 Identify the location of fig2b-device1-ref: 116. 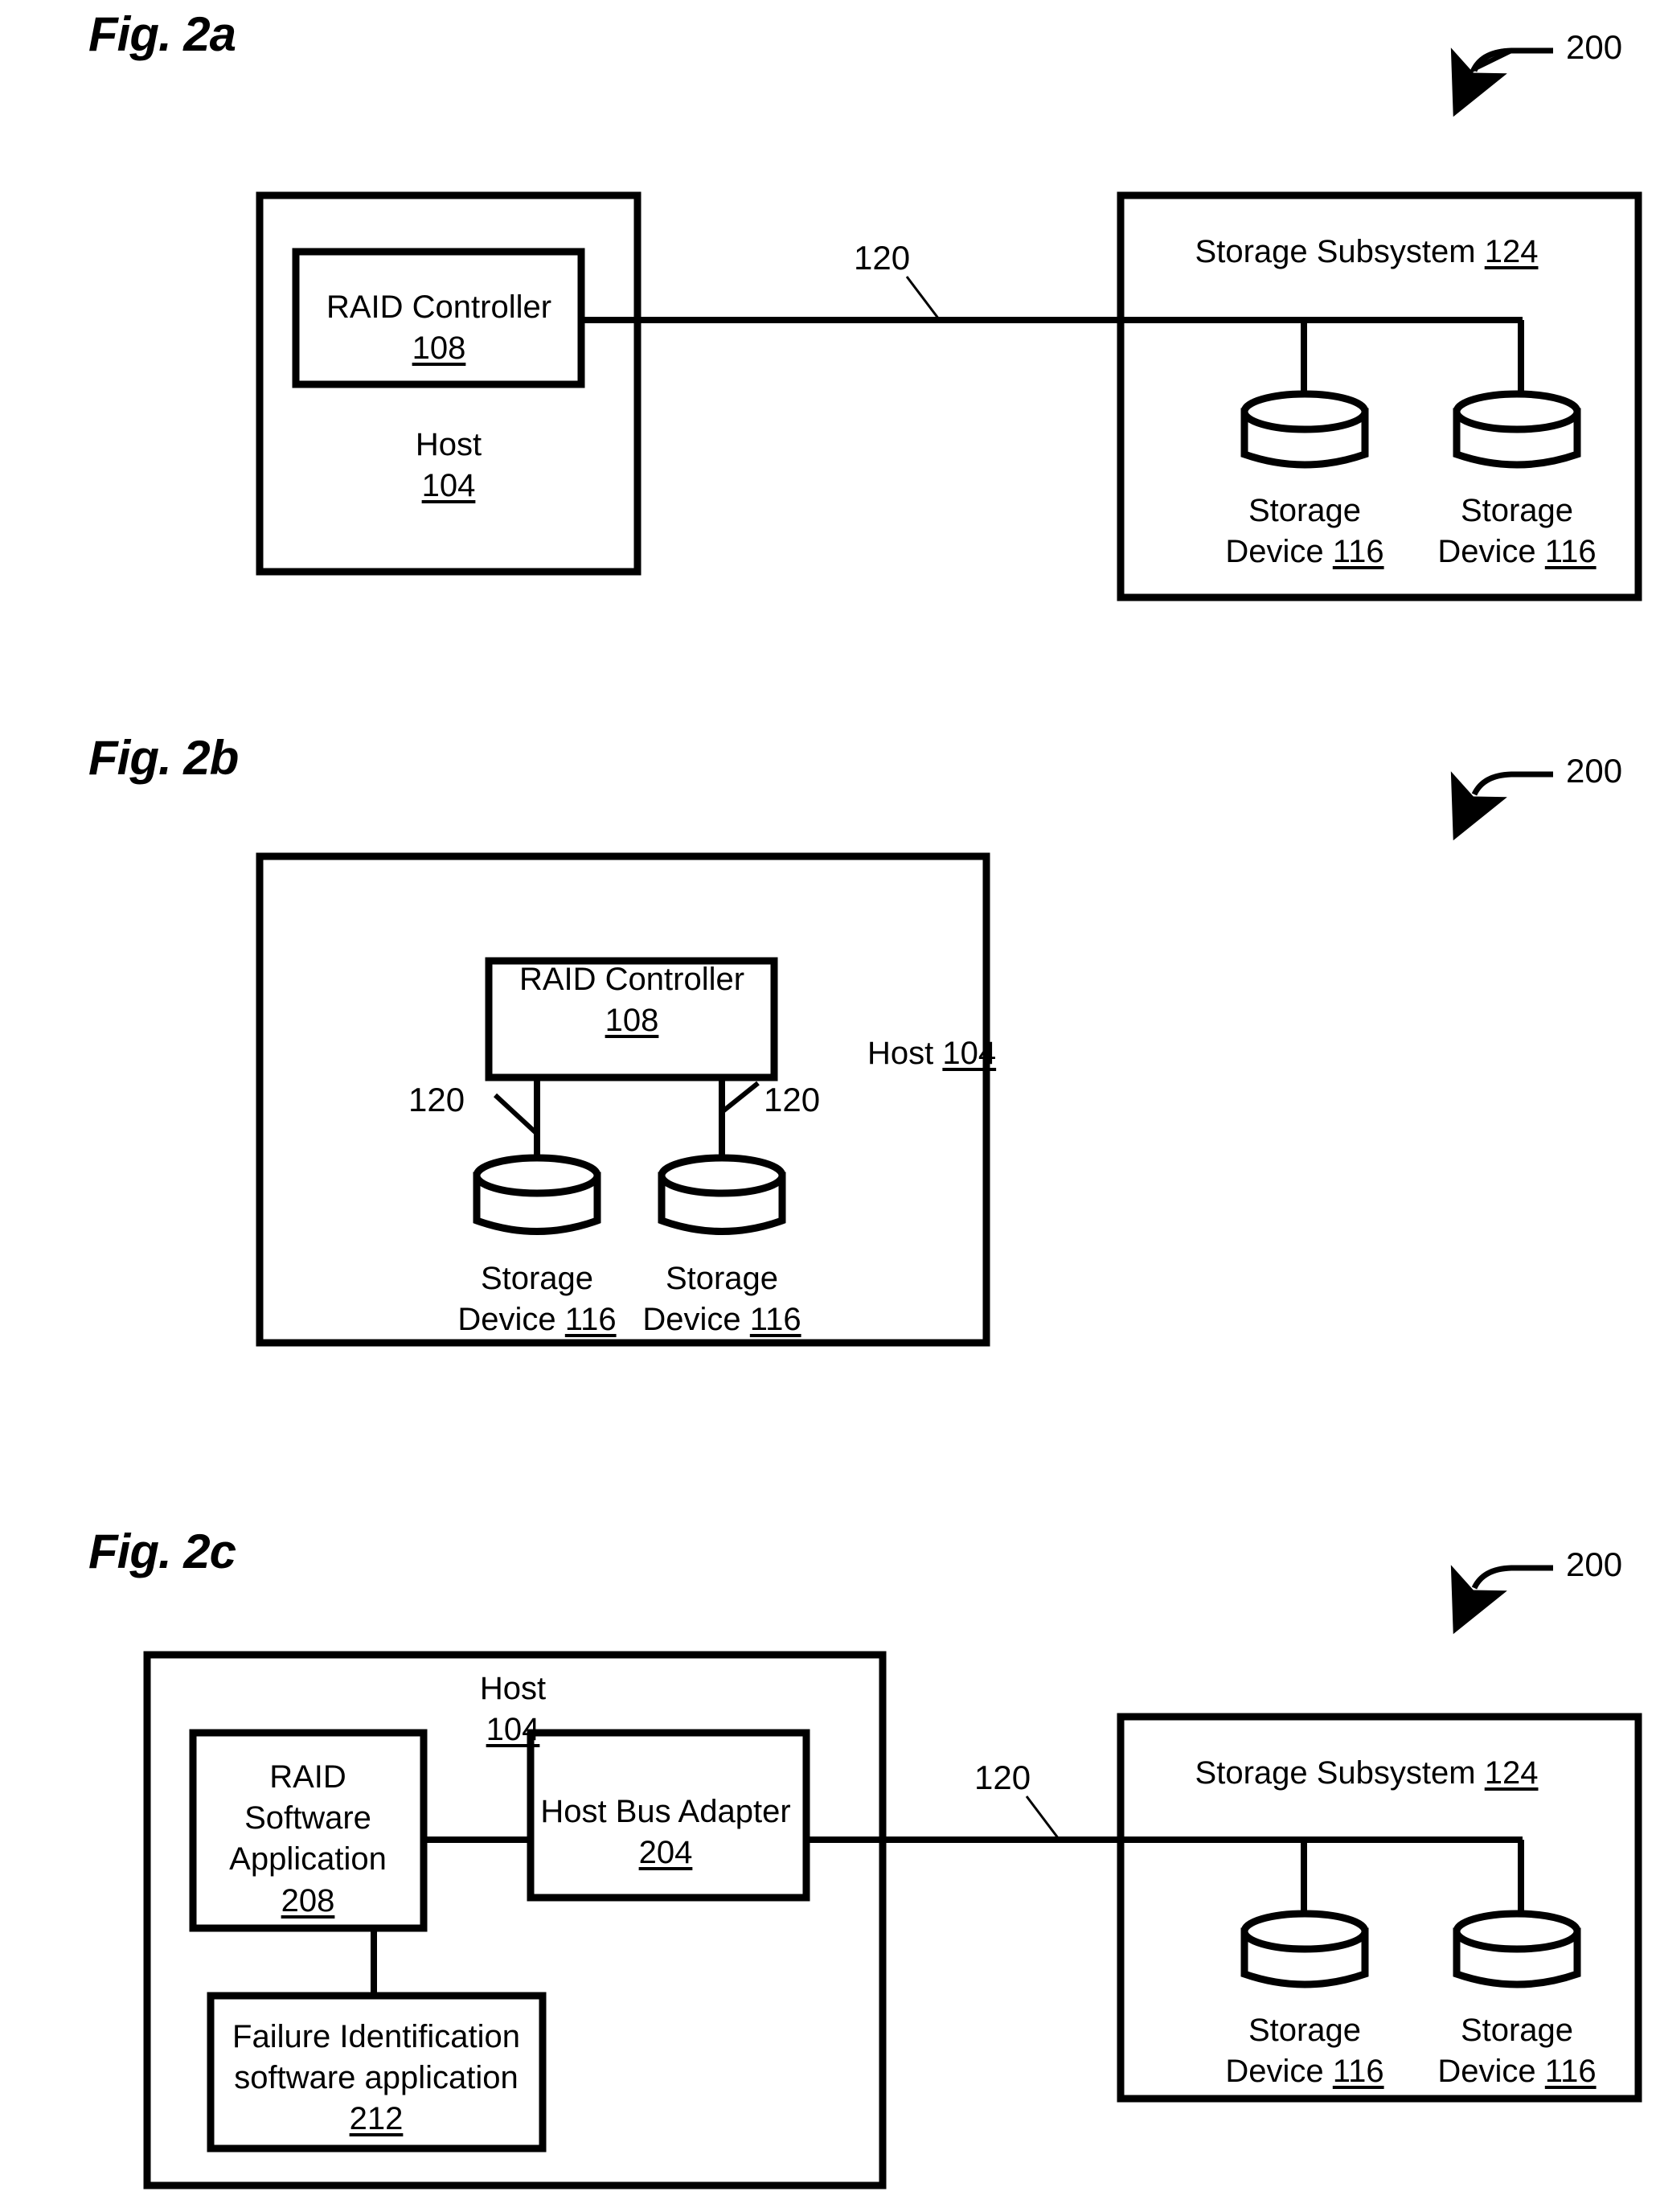
(590, 1320).